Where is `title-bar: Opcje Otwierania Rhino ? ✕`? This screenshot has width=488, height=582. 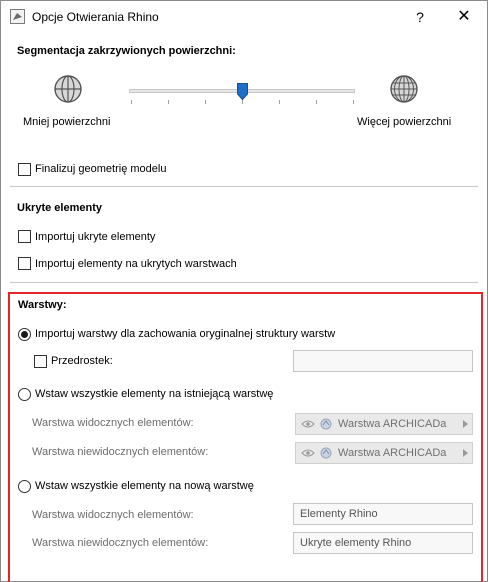
title-bar: Opcje Otwierania Rhino ? ✕ is located at coordinates (244, 16).